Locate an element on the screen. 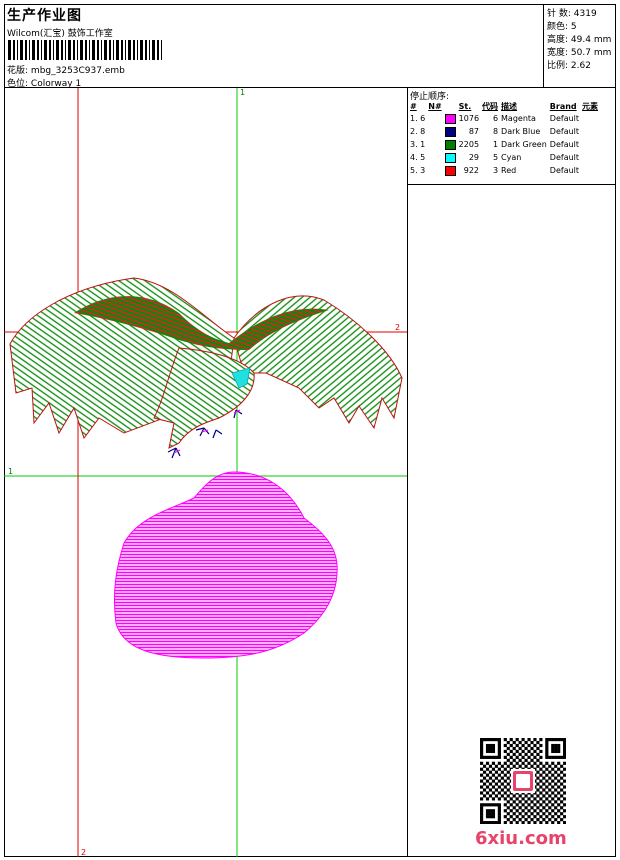 The height and width of the screenshot is (860, 620). design-file: mbg_3253C937.emb is located at coordinates (77, 71).